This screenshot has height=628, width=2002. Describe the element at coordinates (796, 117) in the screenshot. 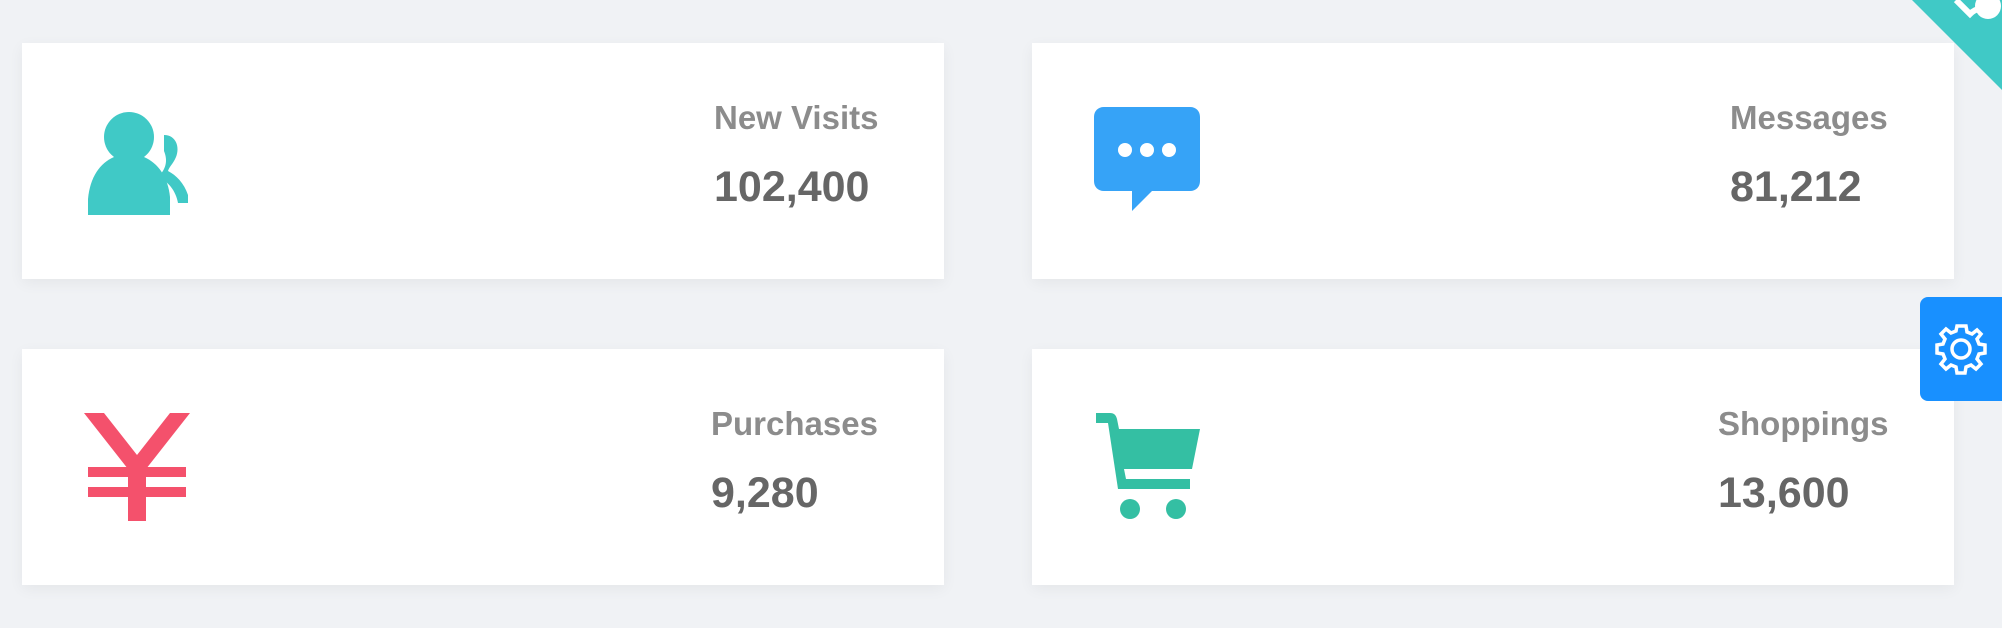

I see `panel-label: New Visits` at that location.